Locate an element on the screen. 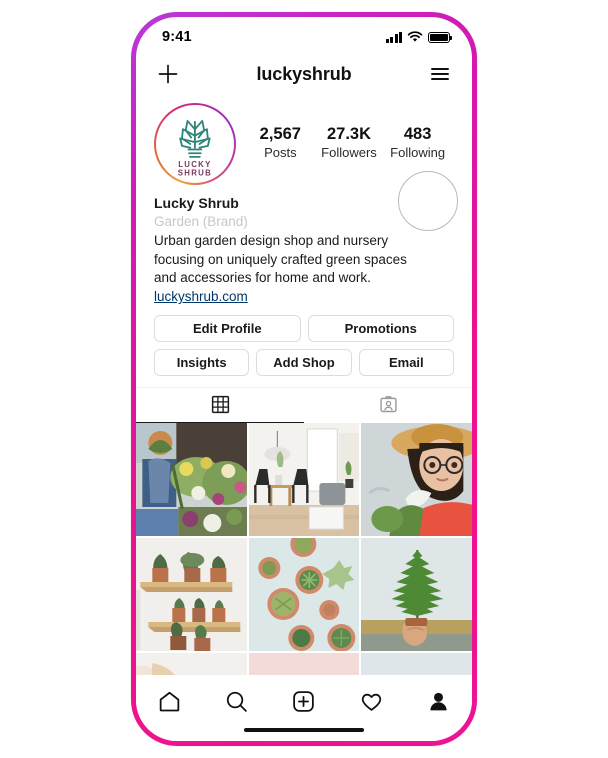 This screenshot has height=758, width=608. stat-posts-label: Posts is located at coordinates (280, 152).